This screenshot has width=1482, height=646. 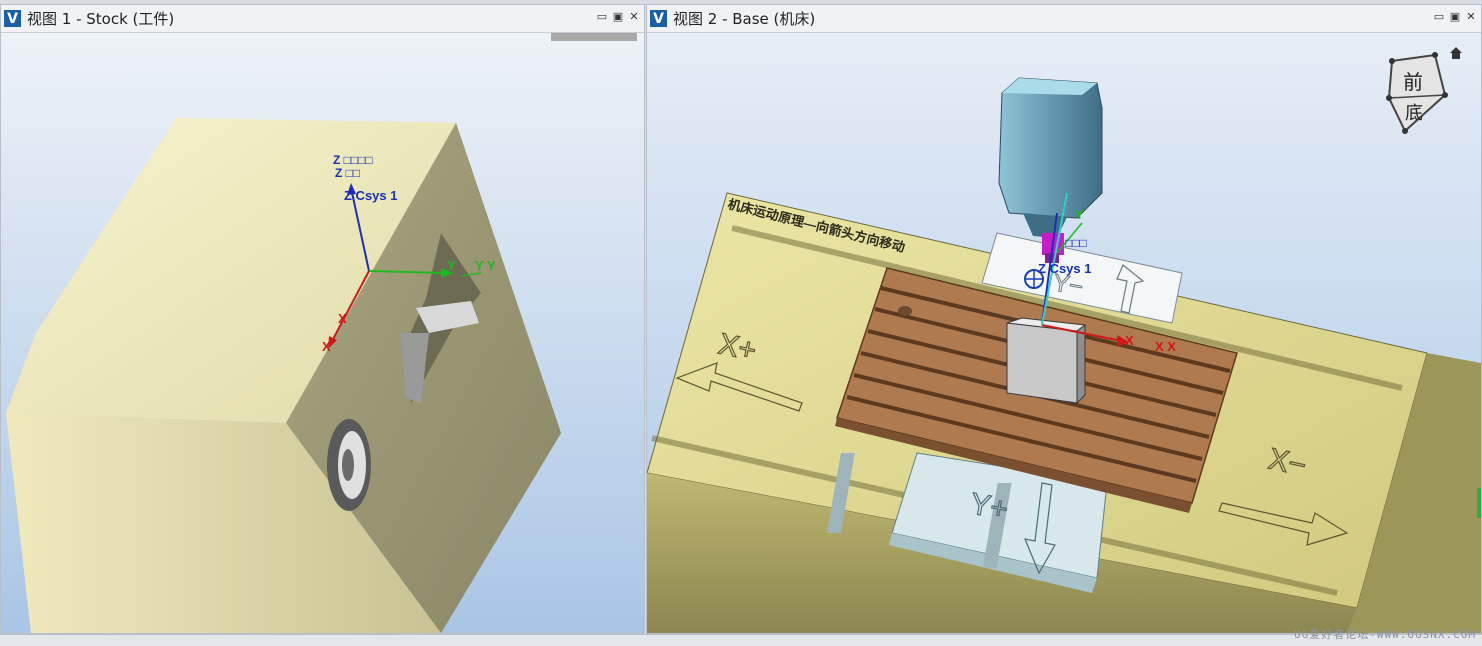 What do you see at coordinates (1165, 346) in the screenshot?
I see `x-axis-label-2: X X` at bounding box center [1165, 346].